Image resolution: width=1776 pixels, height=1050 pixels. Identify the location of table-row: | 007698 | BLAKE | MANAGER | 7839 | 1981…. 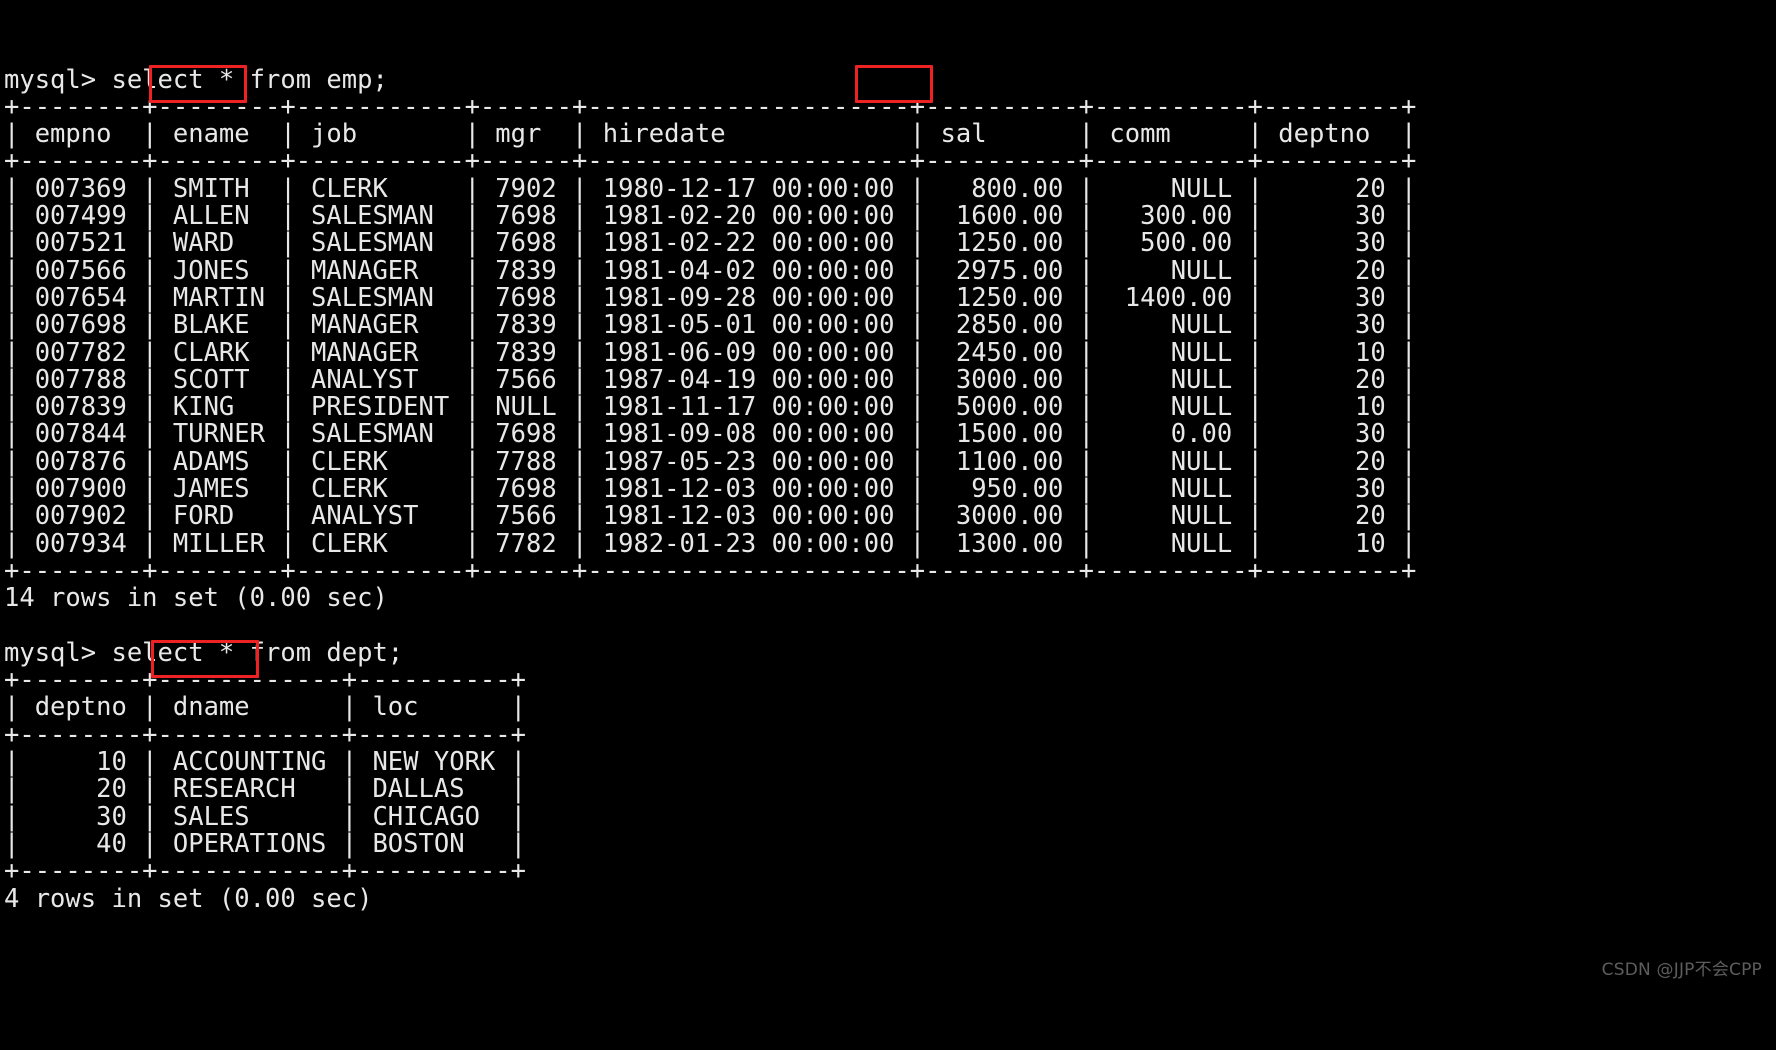
(710, 325).